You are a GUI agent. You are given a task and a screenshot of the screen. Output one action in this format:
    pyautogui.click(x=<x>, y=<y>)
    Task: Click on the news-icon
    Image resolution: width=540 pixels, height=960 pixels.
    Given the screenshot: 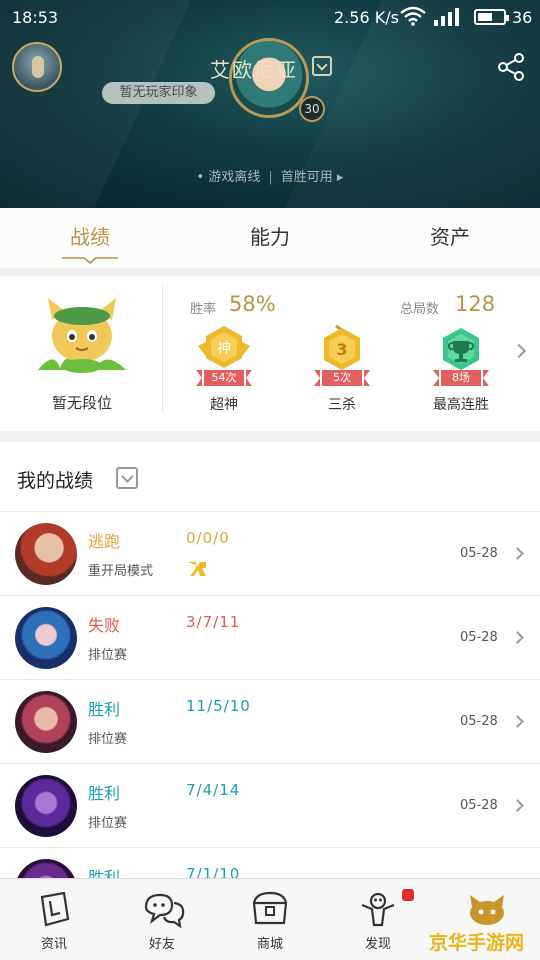 What is the action you would take?
    pyautogui.click(x=55, y=909)
    